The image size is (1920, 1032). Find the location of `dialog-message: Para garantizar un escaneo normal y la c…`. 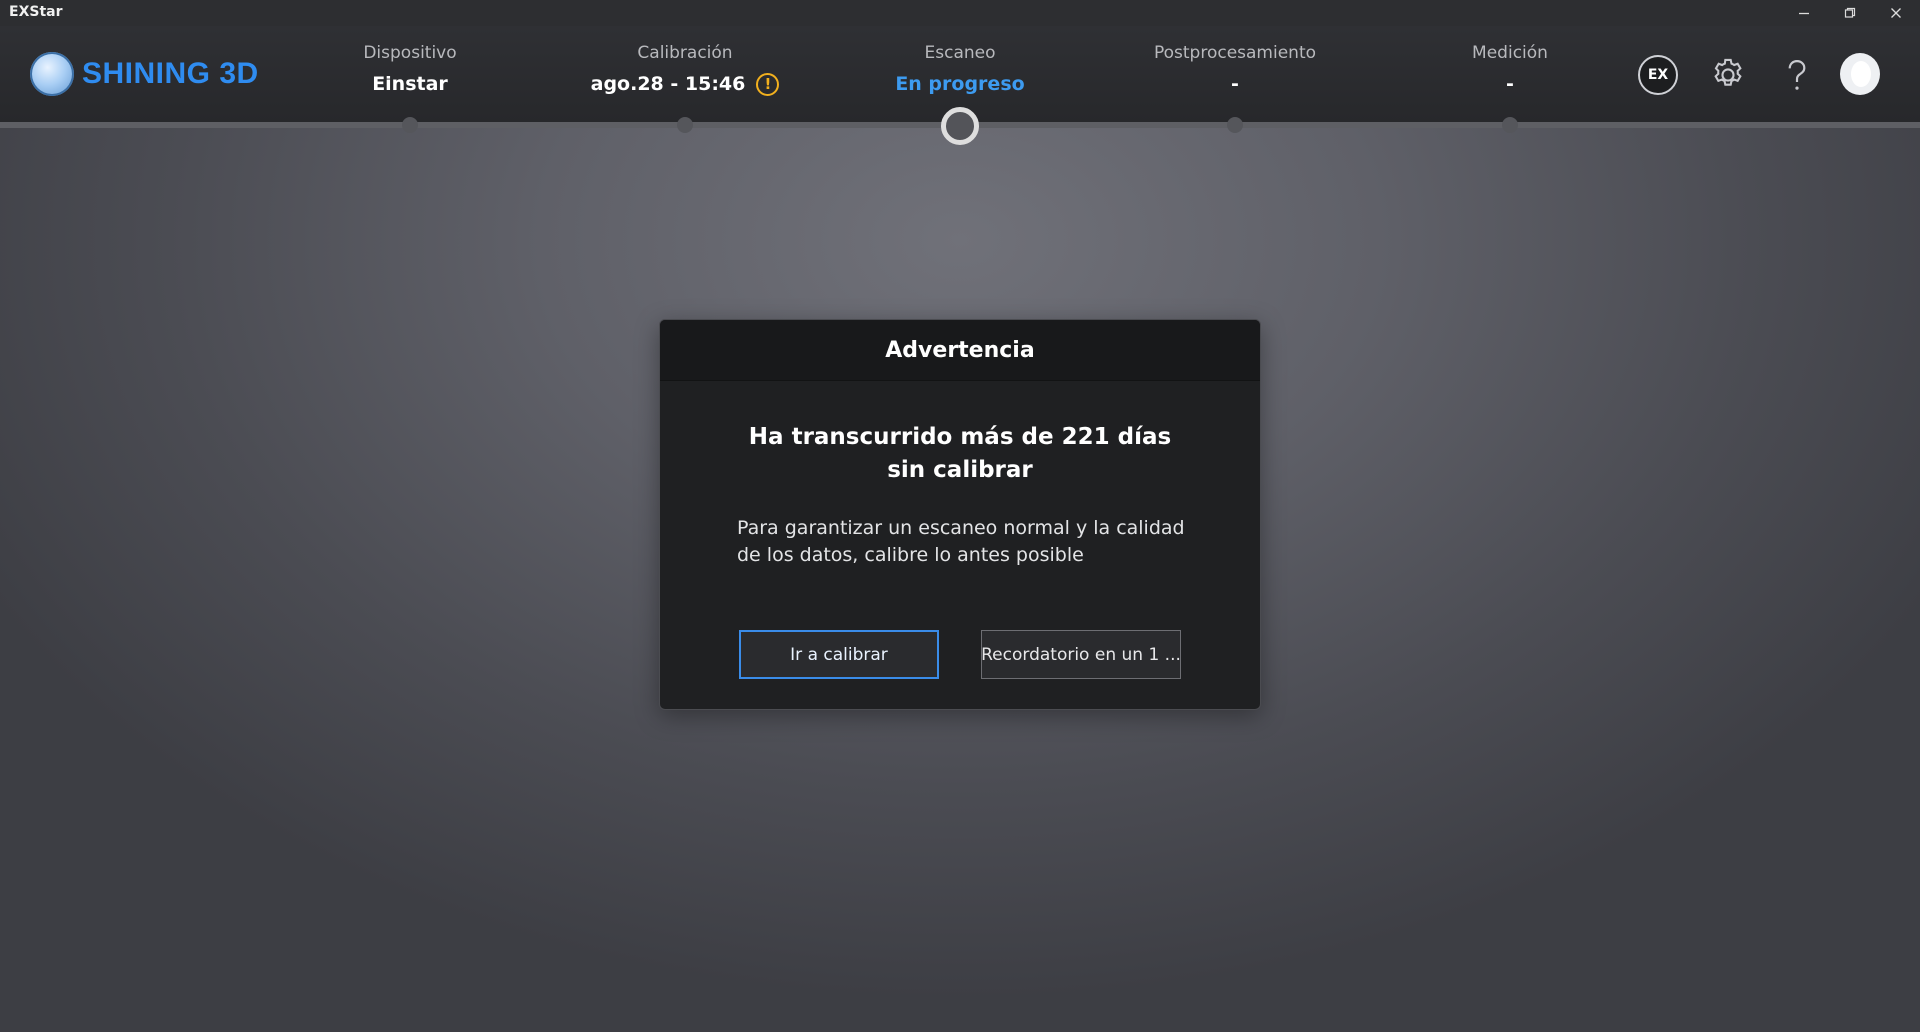

dialog-message: Para garantizar un escaneo normal y la c… is located at coordinates (961, 541).